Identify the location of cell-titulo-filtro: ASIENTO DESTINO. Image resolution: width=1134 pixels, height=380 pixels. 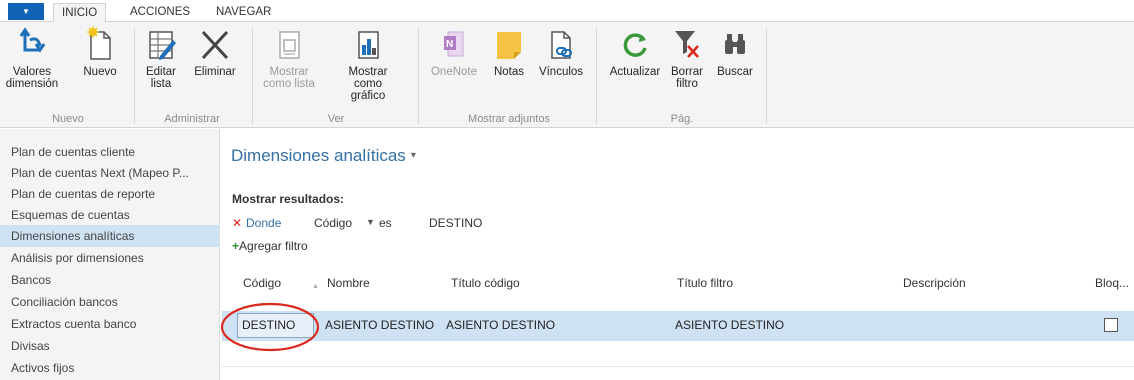
(729, 325).